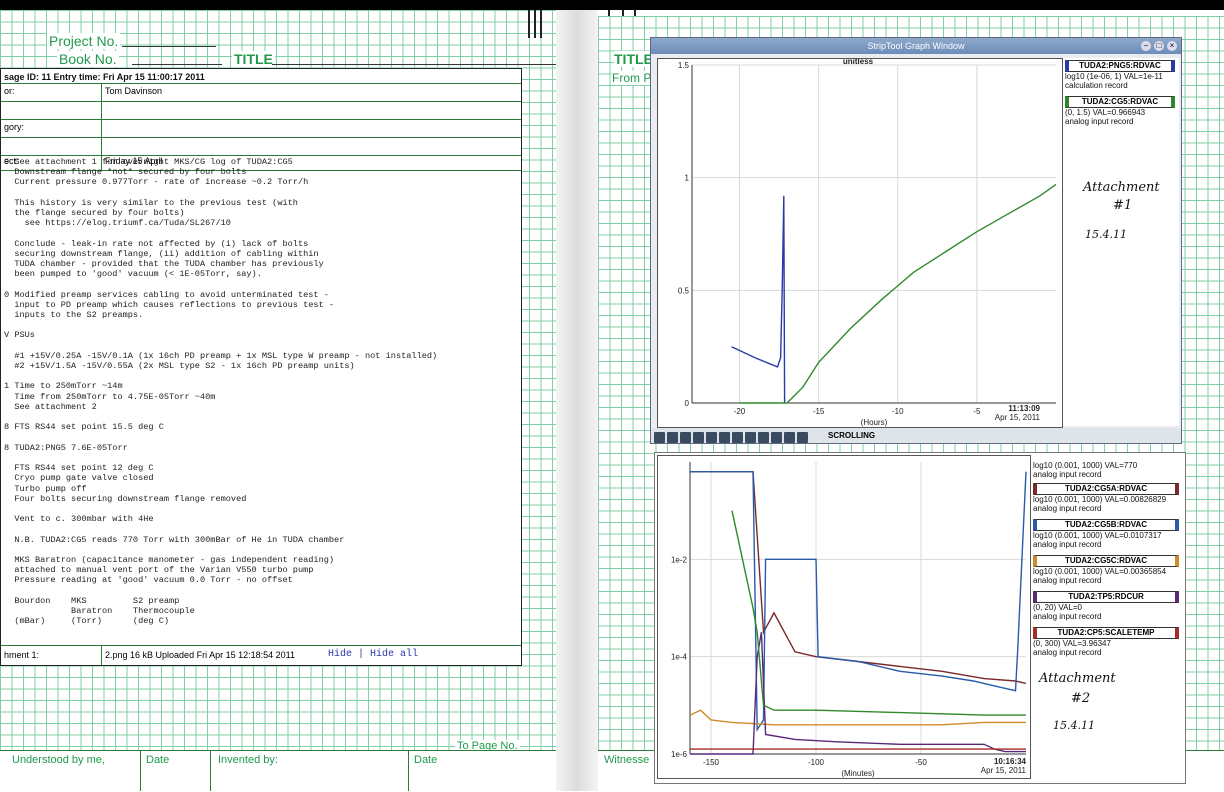 The height and width of the screenshot is (792, 1224). I want to click on y-tick-label: 1e-6, so click(679, 754).